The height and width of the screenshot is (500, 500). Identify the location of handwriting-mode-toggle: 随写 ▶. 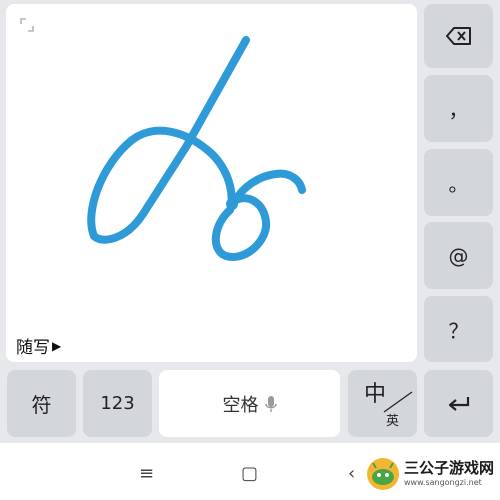
(38, 345).